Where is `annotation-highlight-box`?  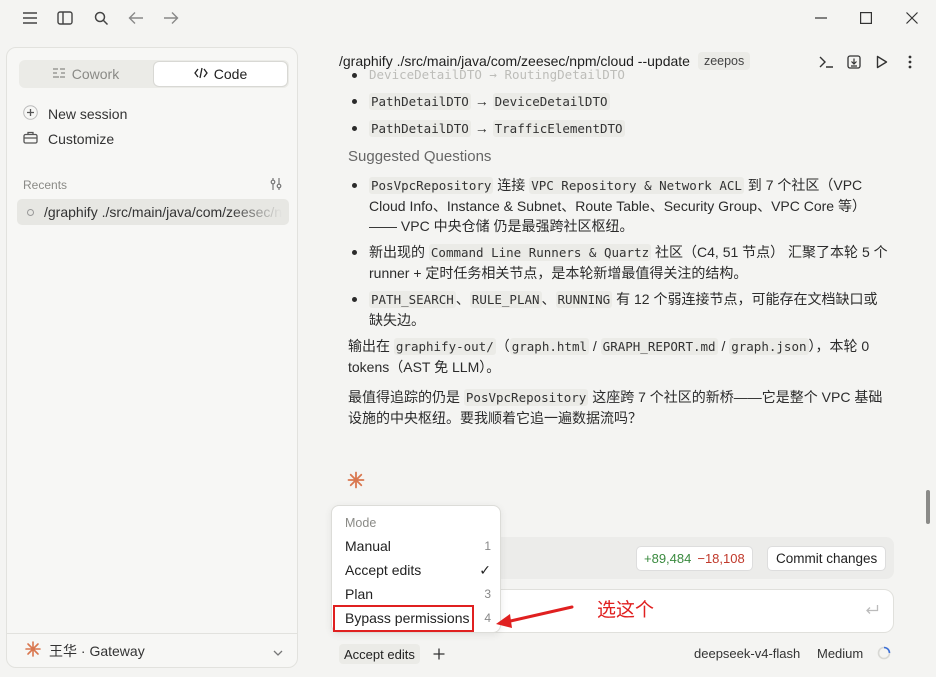
annotation-highlight-box is located at coordinates (403, 618).